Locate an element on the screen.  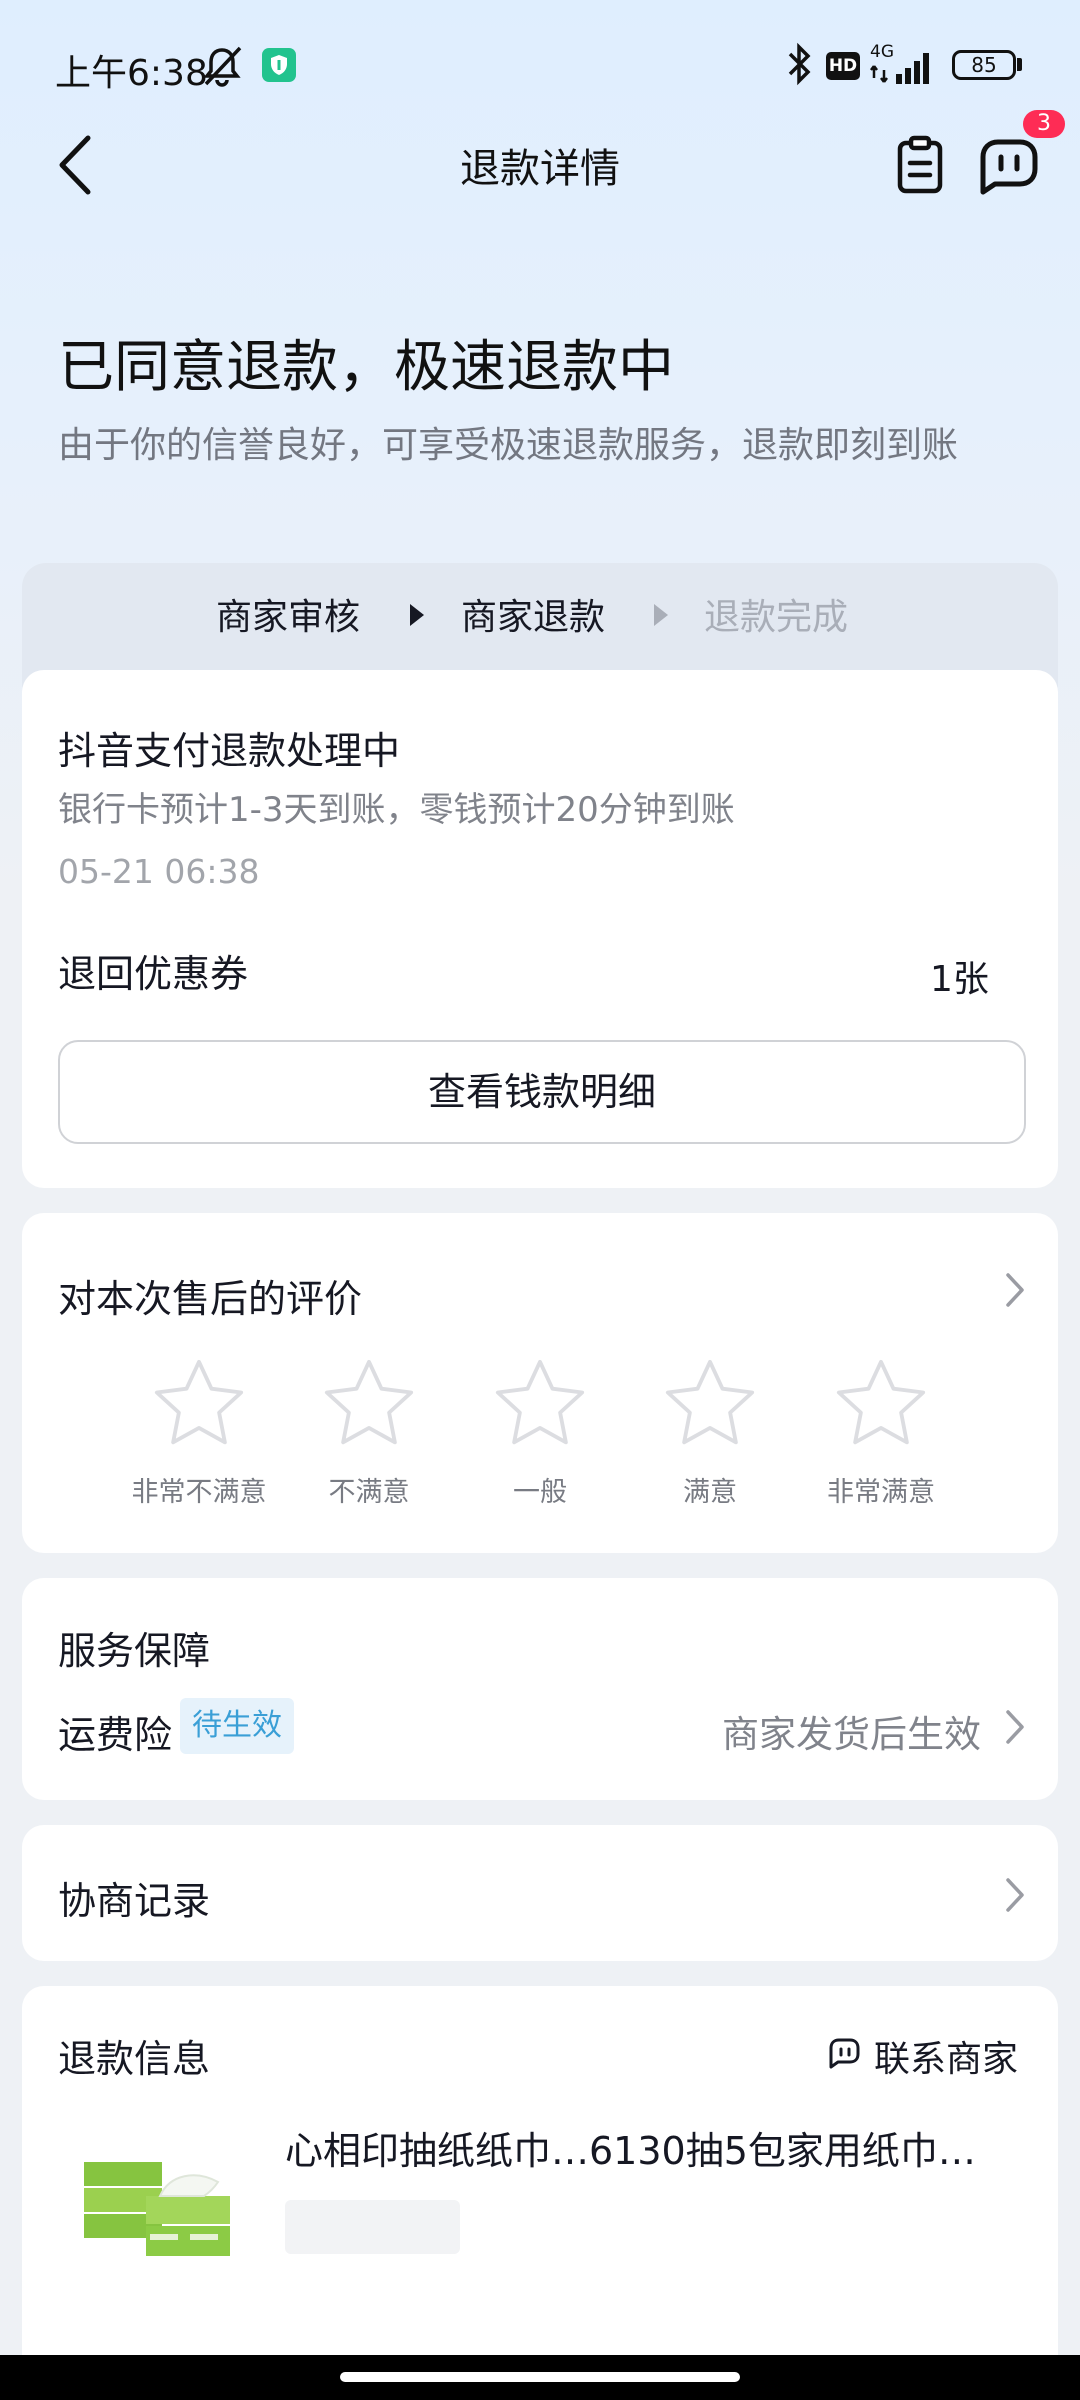
star-rating-4-icon is located at coordinates (710, 1404).